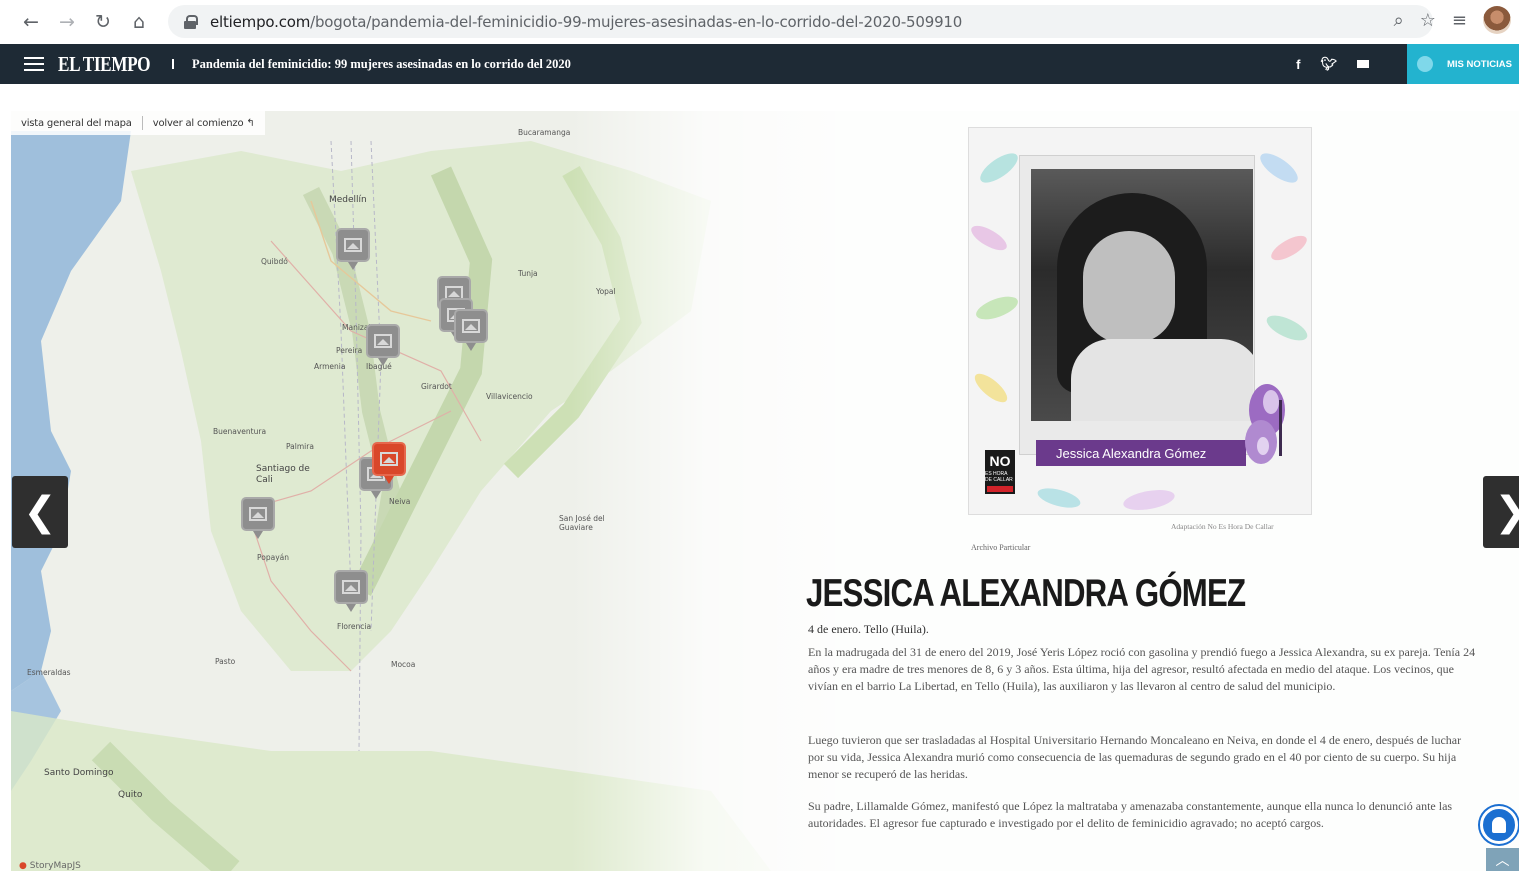 The image size is (1519, 871). What do you see at coordinates (225, 661) in the screenshot?
I see `map-place: Pasto` at bounding box center [225, 661].